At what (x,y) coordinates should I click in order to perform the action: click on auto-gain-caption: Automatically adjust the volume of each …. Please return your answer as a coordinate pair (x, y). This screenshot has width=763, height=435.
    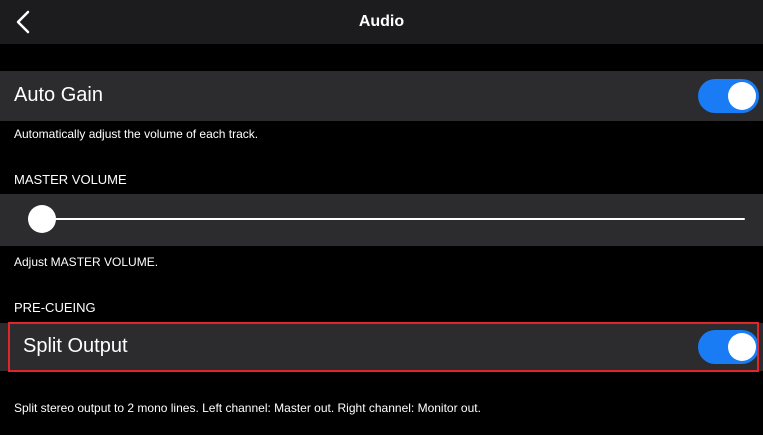
    Looking at the image, I should click on (136, 134).